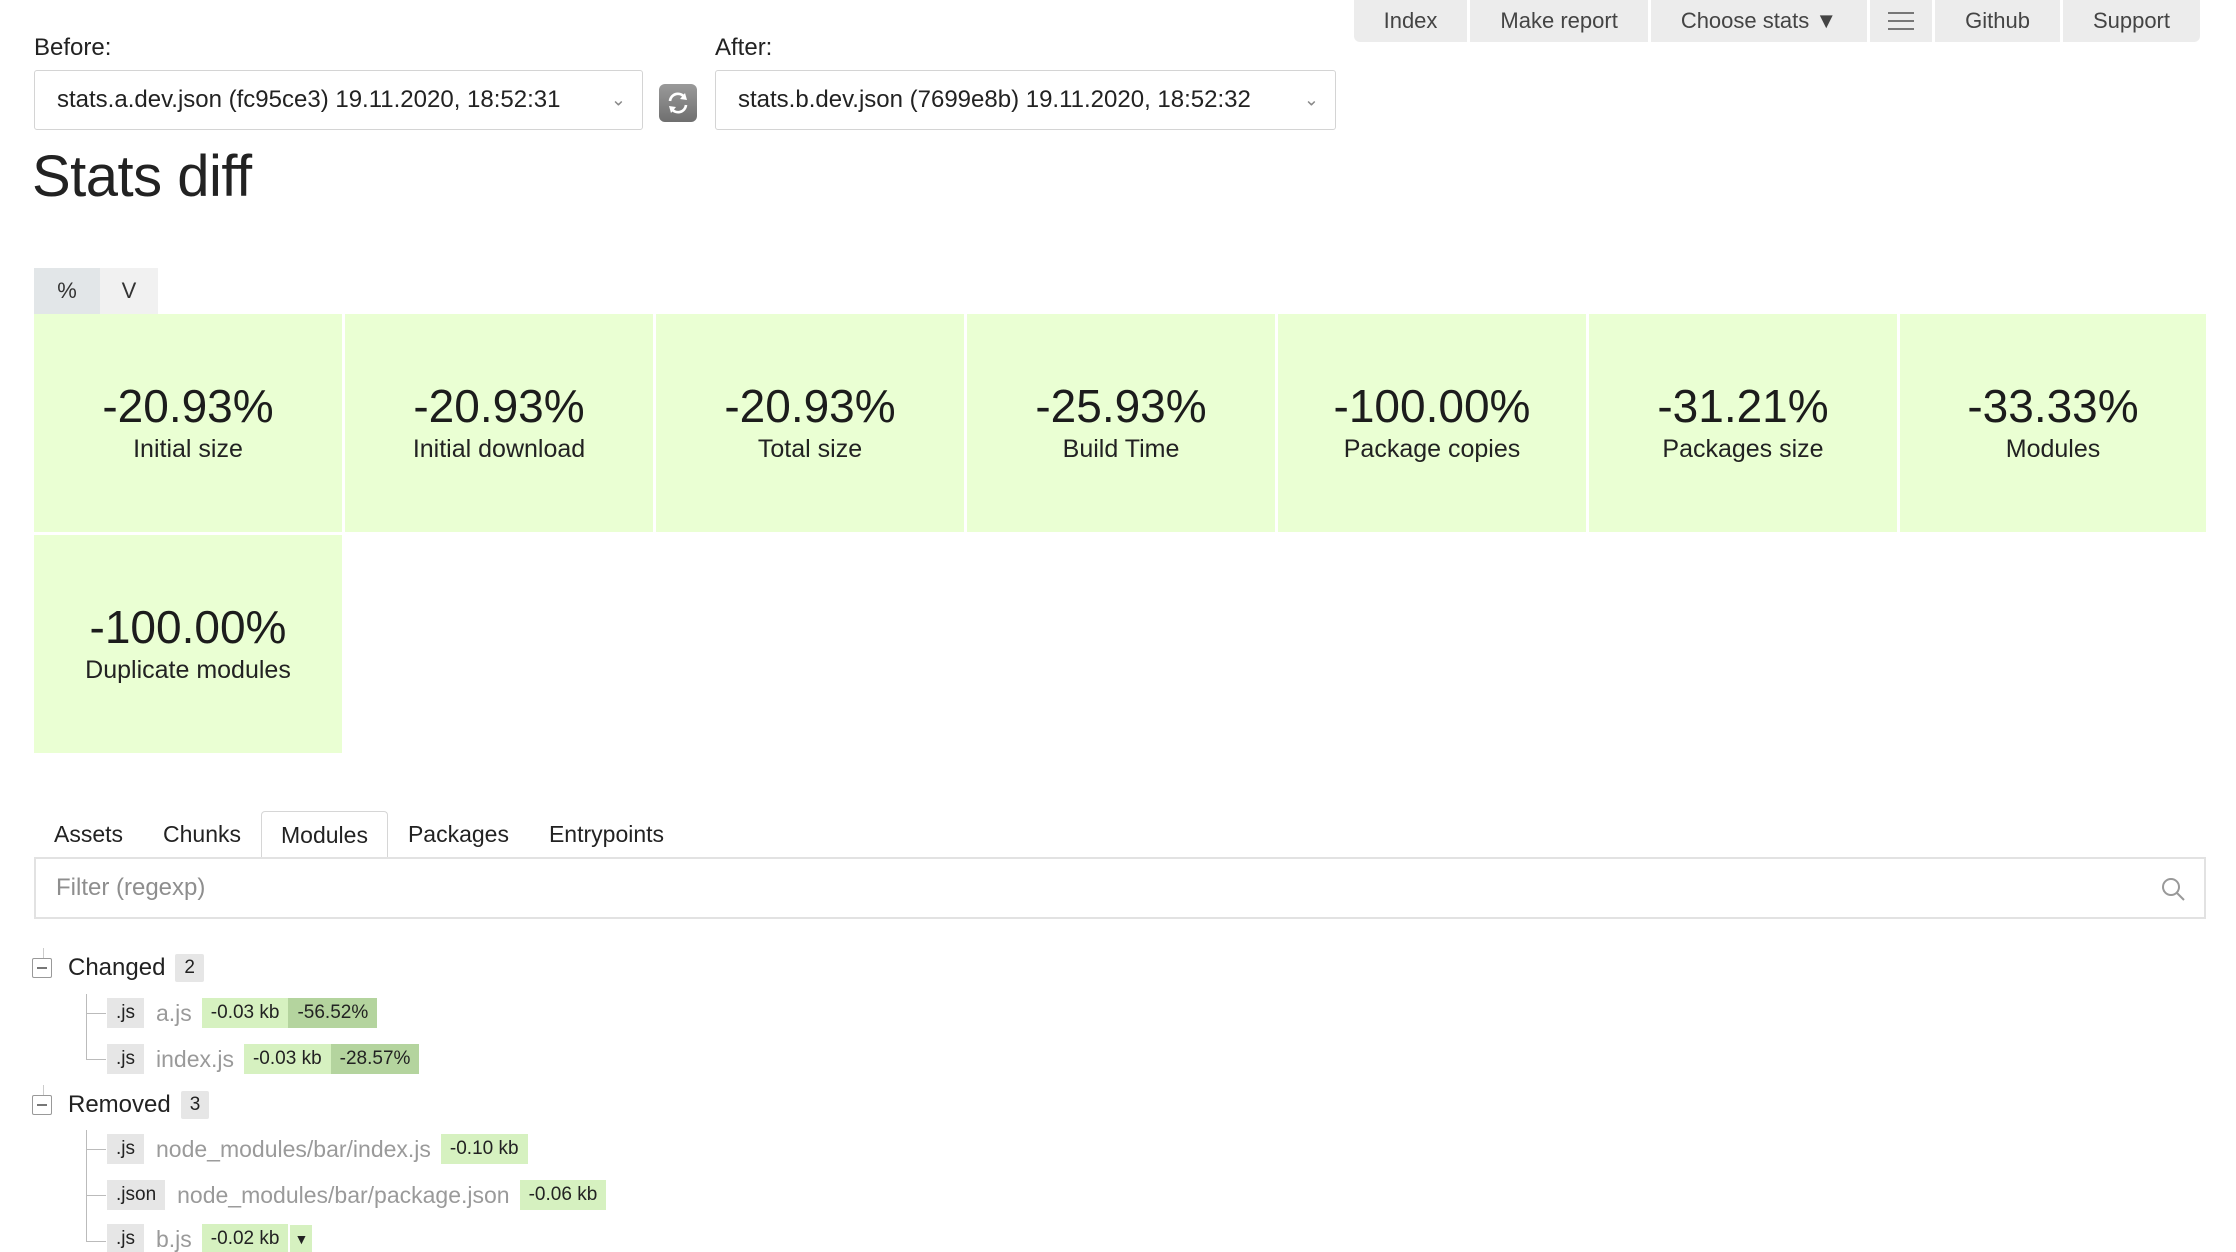 Image resolution: width=2236 pixels, height=1252 pixels. I want to click on group-title: Removed, so click(119, 1104).